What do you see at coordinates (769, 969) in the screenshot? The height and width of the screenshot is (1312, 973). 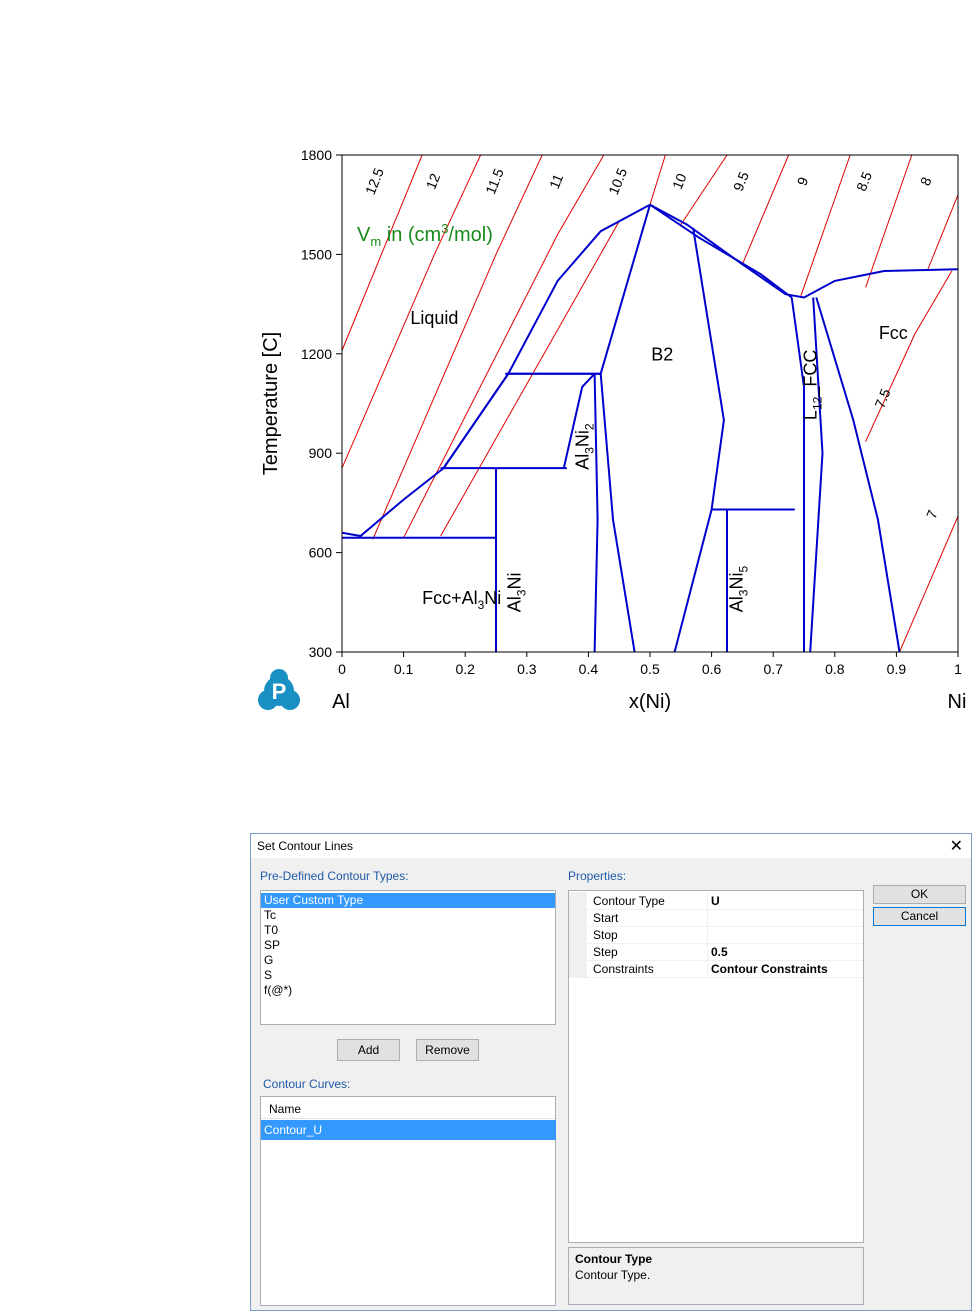 I see `property-value: Contour Constraints` at bounding box center [769, 969].